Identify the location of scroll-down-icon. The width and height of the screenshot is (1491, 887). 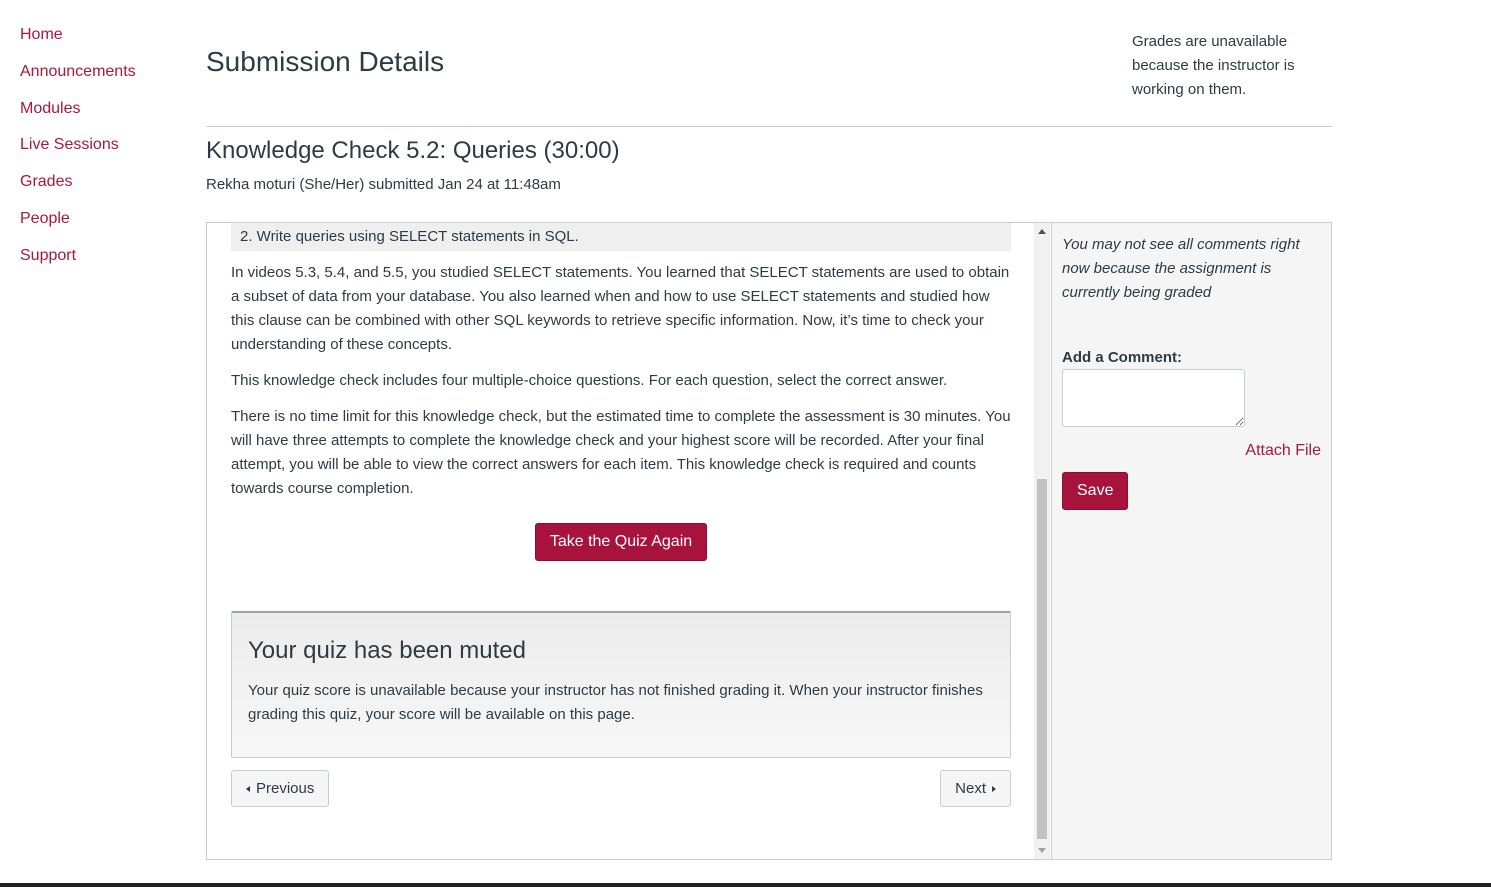
(1042, 850).